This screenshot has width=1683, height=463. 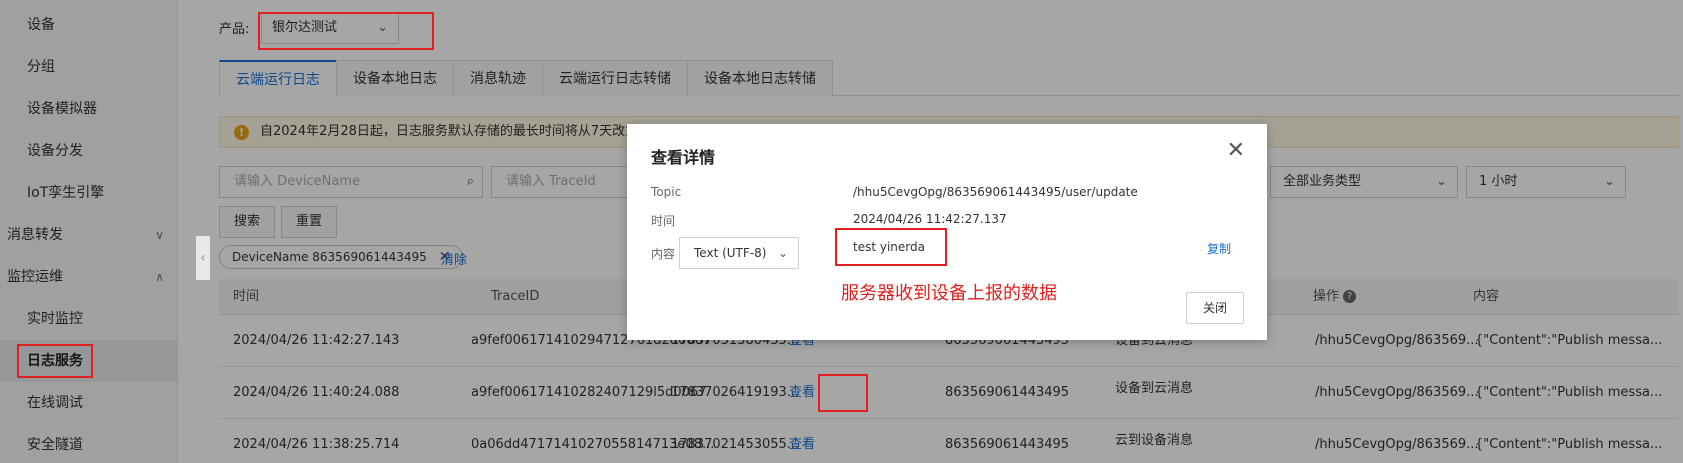 What do you see at coordinates (782, 253) in the screenshot?
I see `chevron-down-icon: ⌄` at bounding box center [782, 253].